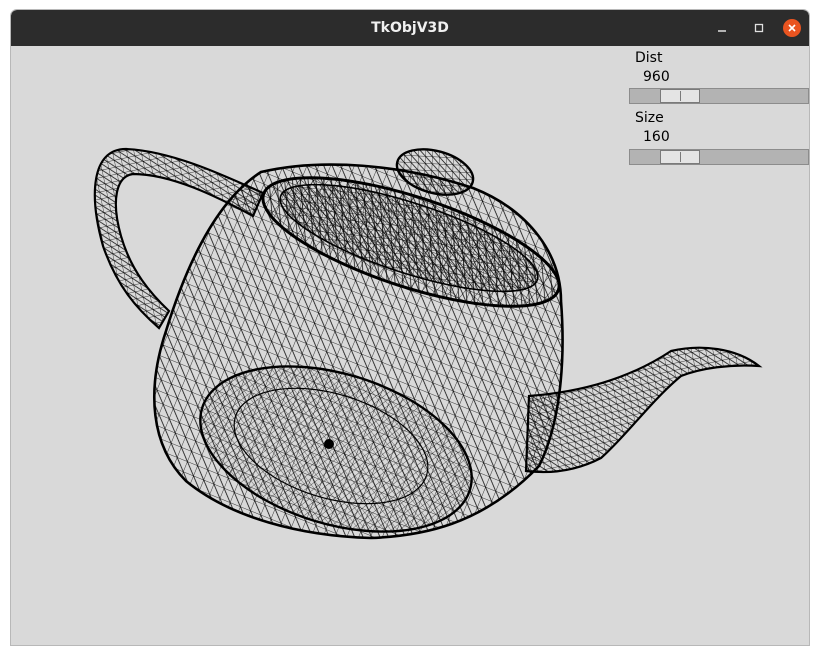  I want to click on dist-slider-thumb, so click(680, 96).